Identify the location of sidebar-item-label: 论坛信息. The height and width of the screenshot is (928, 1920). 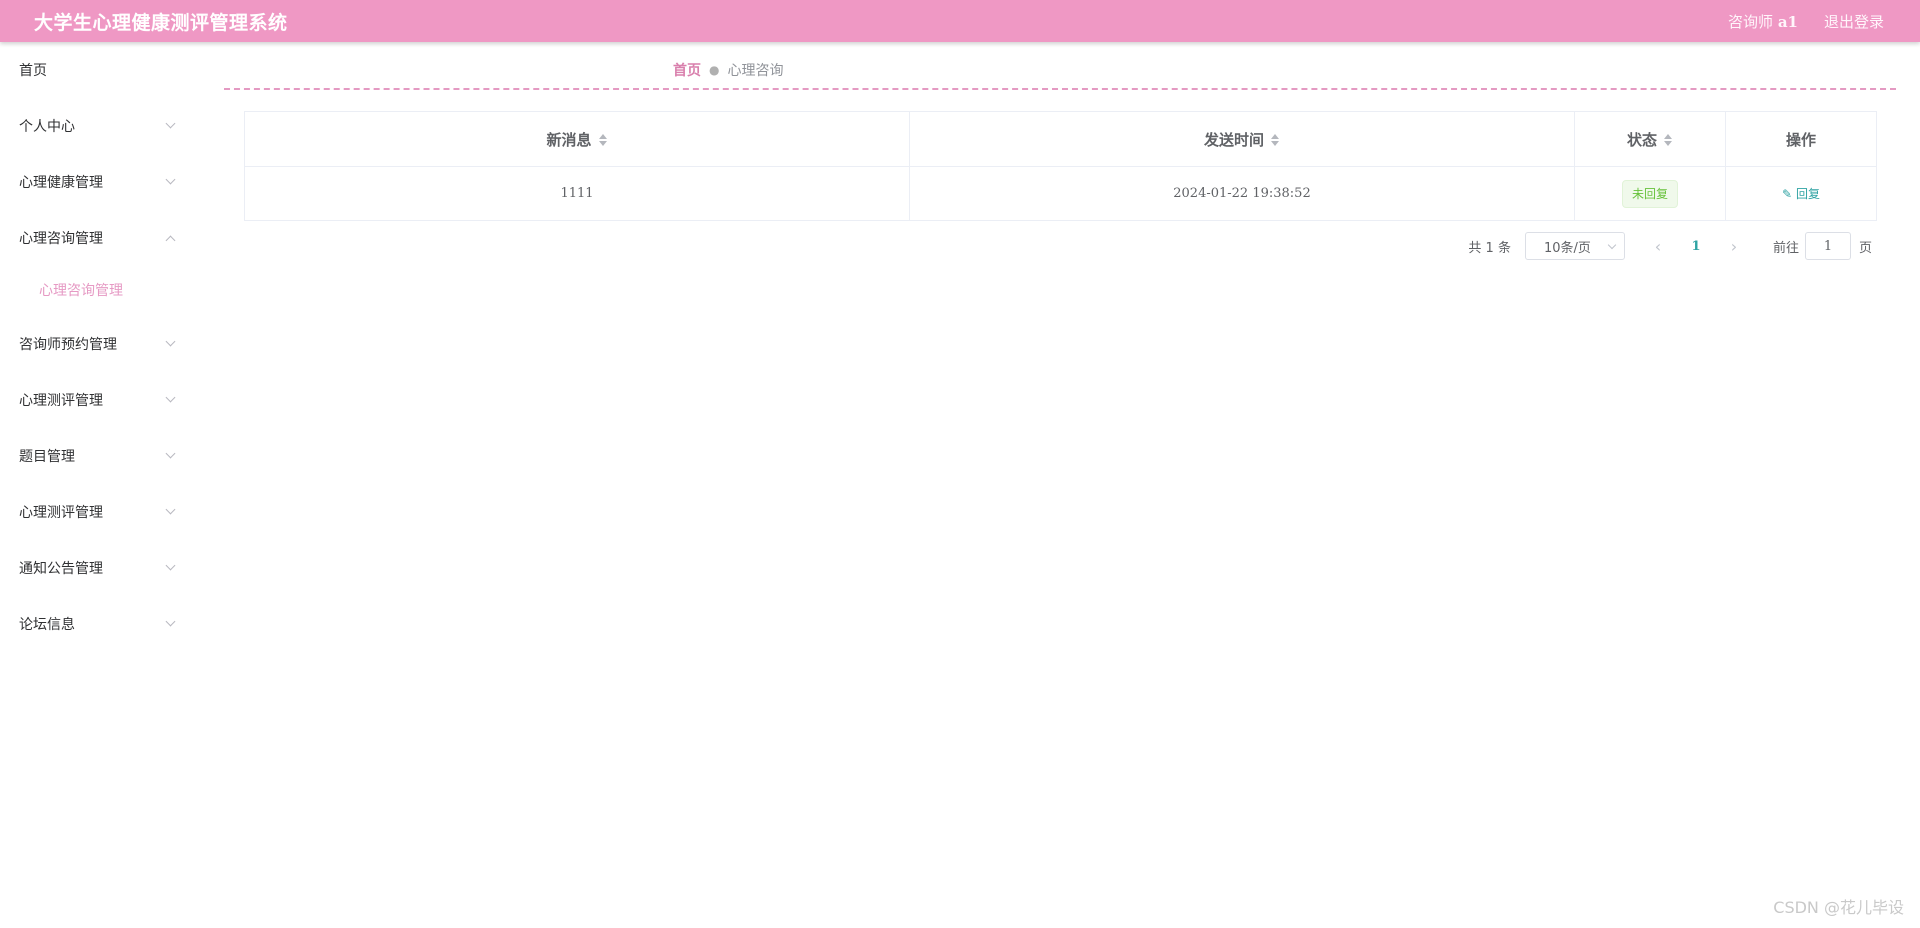
(47, 625).